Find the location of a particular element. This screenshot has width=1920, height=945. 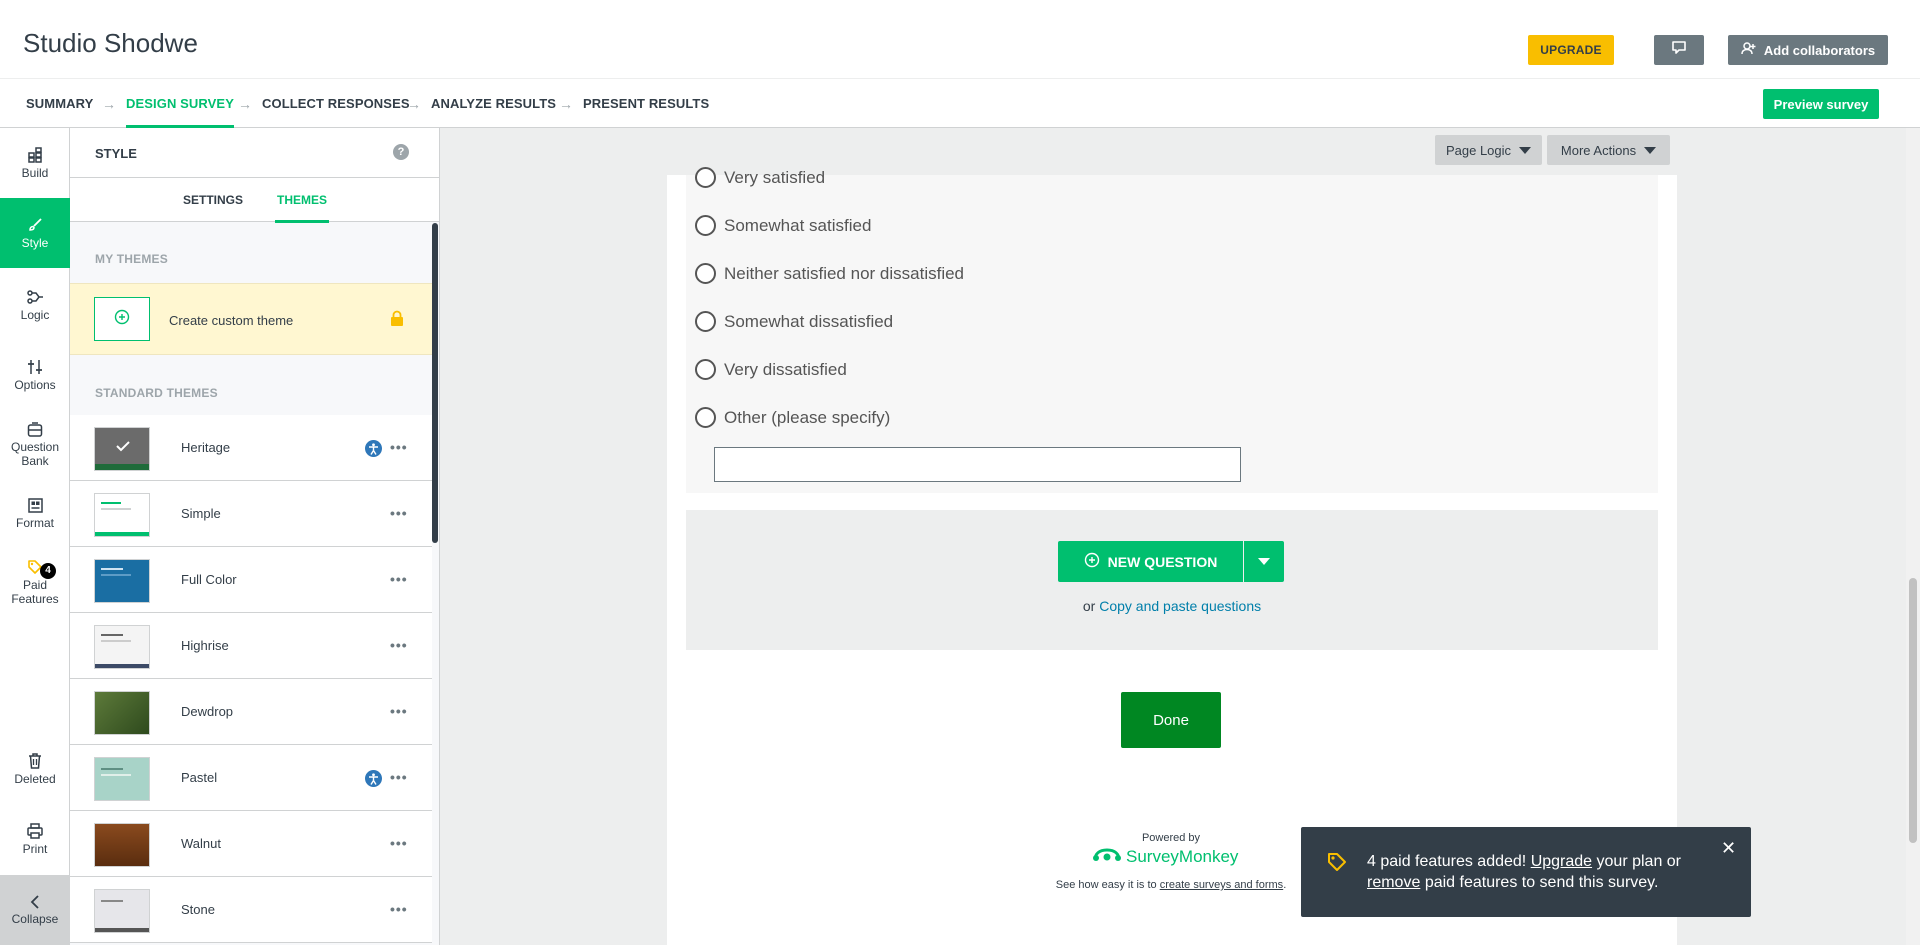

rail-print-label: Print is located at coordinates (35, 849).